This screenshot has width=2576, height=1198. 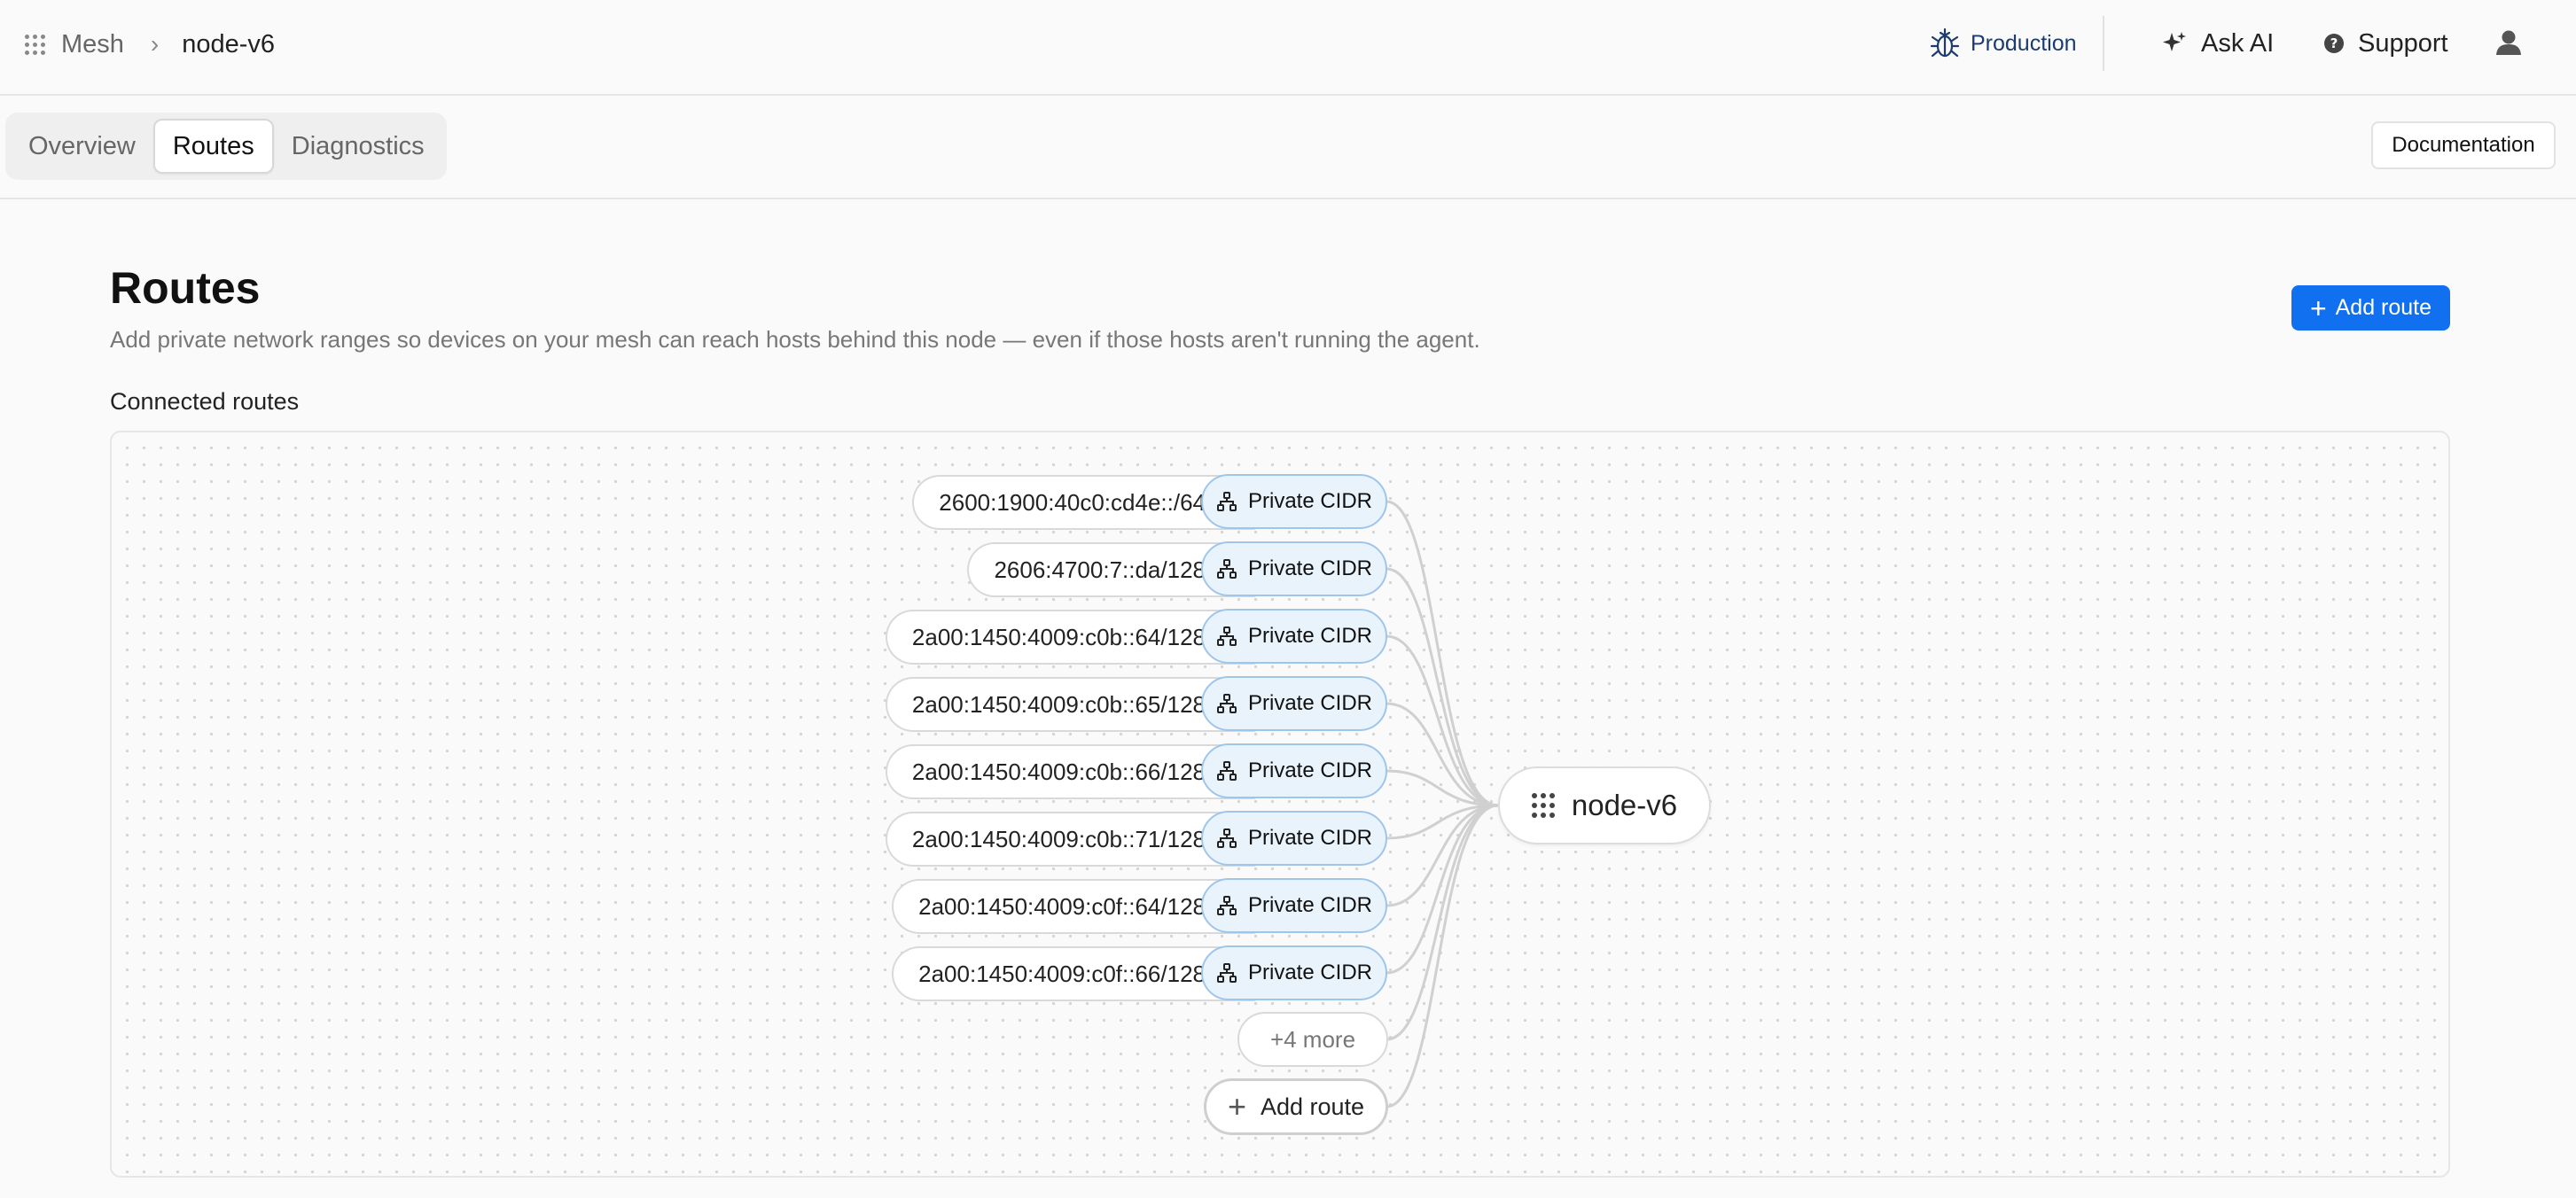 What do you see at coordinates (1312, 1106) in the screenshot?
I see `graph-add-route-label: Add route` at bounding box center [1312, 1106].